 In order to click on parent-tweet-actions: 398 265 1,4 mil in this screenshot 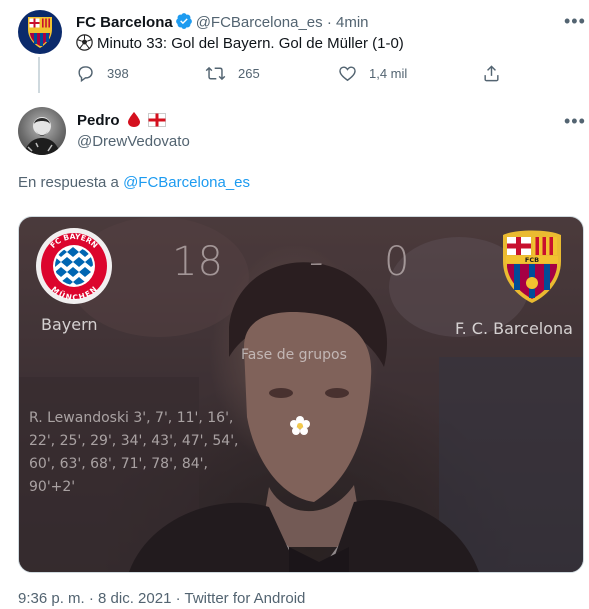, I will do `click(291, 75)`.